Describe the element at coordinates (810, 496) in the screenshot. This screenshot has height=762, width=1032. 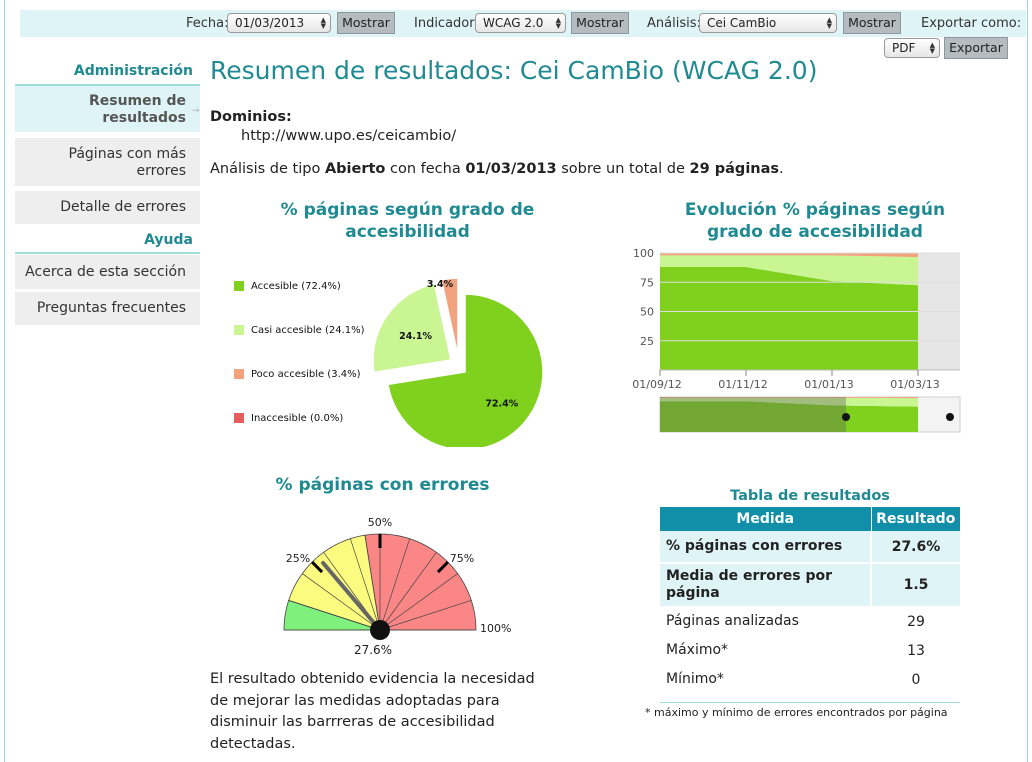
I see `results-table-caption: Tabla de resultados` at that location.